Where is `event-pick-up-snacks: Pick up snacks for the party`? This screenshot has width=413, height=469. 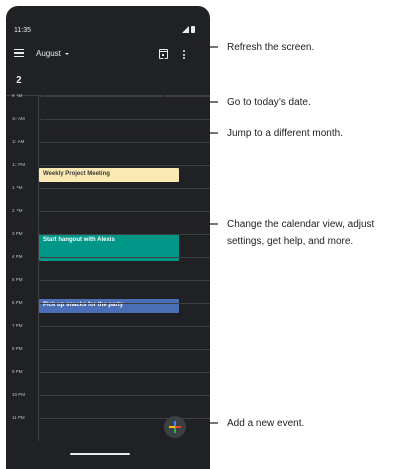 event-pick-up-snacks: Pick up snacks for the party is located at coordinates (109, 306).